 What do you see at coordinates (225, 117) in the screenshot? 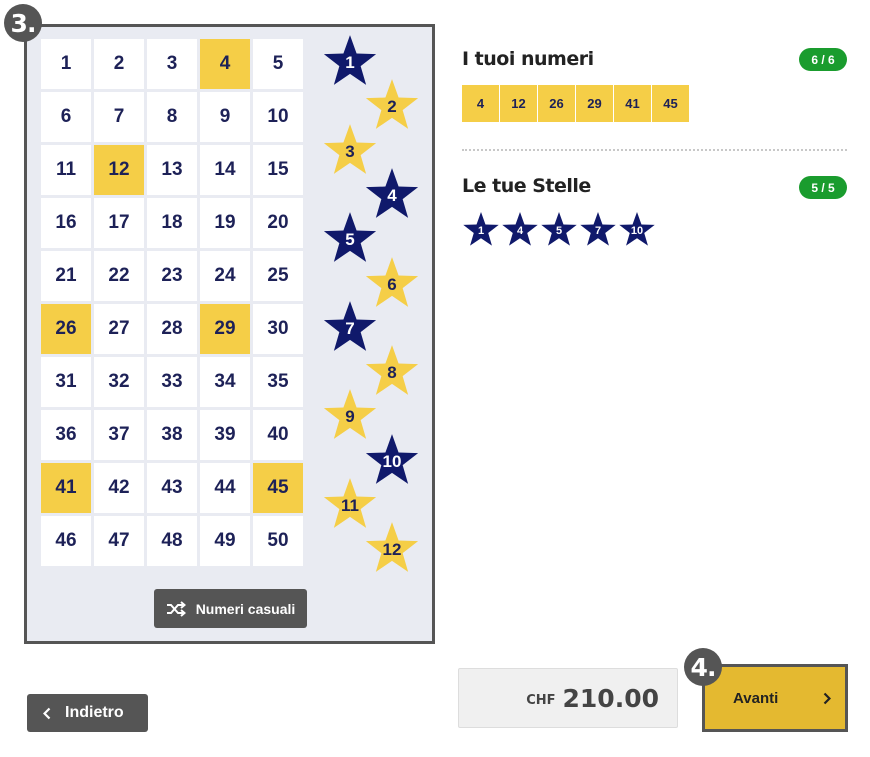
I see `number-cell-9: 9` at bounding box center [225, 117].